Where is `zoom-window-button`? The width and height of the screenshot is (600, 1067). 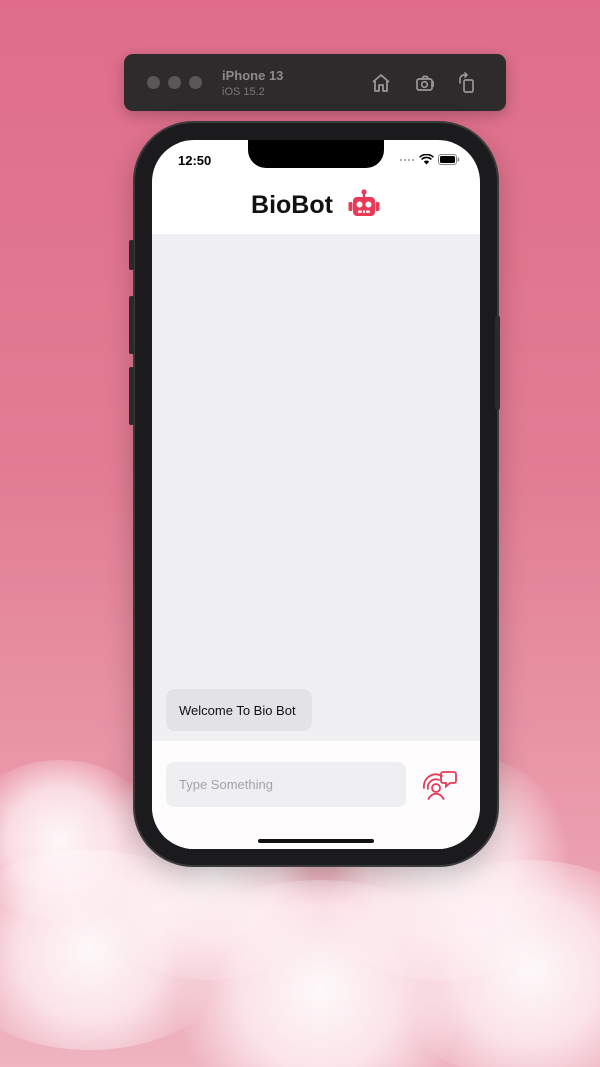 zoom-window-button is located at coordinates (195, 82).